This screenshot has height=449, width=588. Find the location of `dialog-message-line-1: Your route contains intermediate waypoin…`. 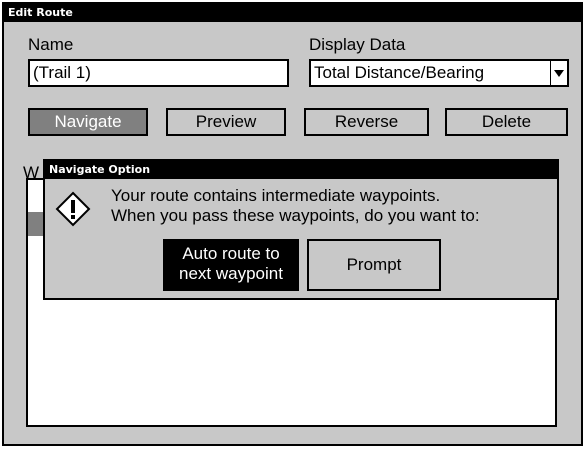

dialog-message-line-1: Your route contains intermediate waypoin… is located at coordinates (276, 195).